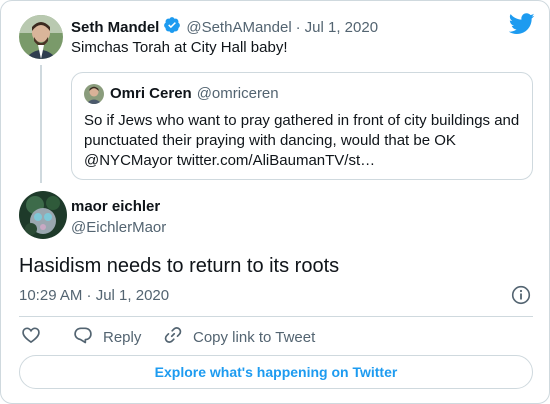 The width and height of the screenshot is (550, 404). I want to click on parent-author-avatar, so click(41, 37).